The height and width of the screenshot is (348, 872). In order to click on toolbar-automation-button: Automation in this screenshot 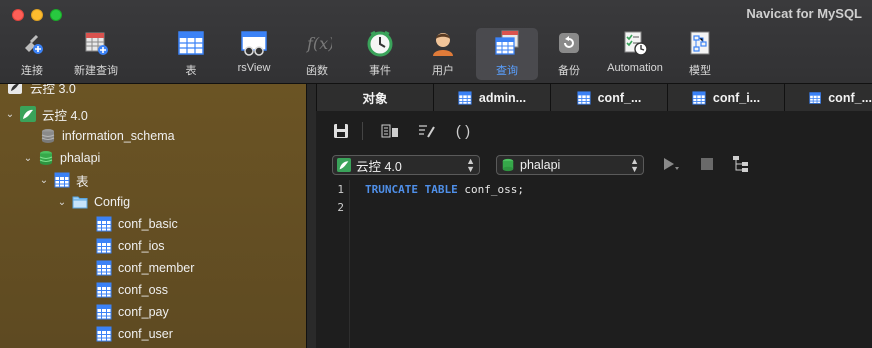, I will do `click(635, 54)`.